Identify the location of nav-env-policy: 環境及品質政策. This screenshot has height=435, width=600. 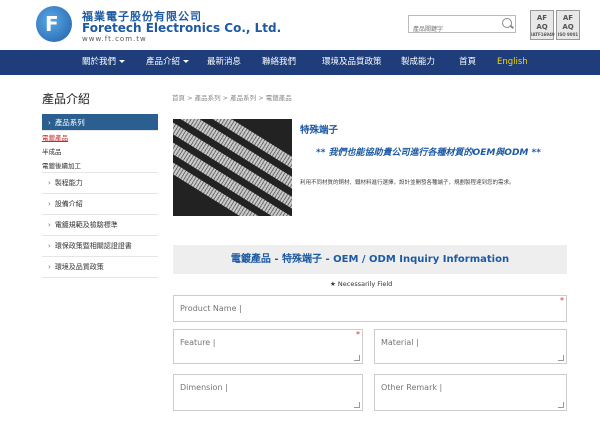
(352, 62).